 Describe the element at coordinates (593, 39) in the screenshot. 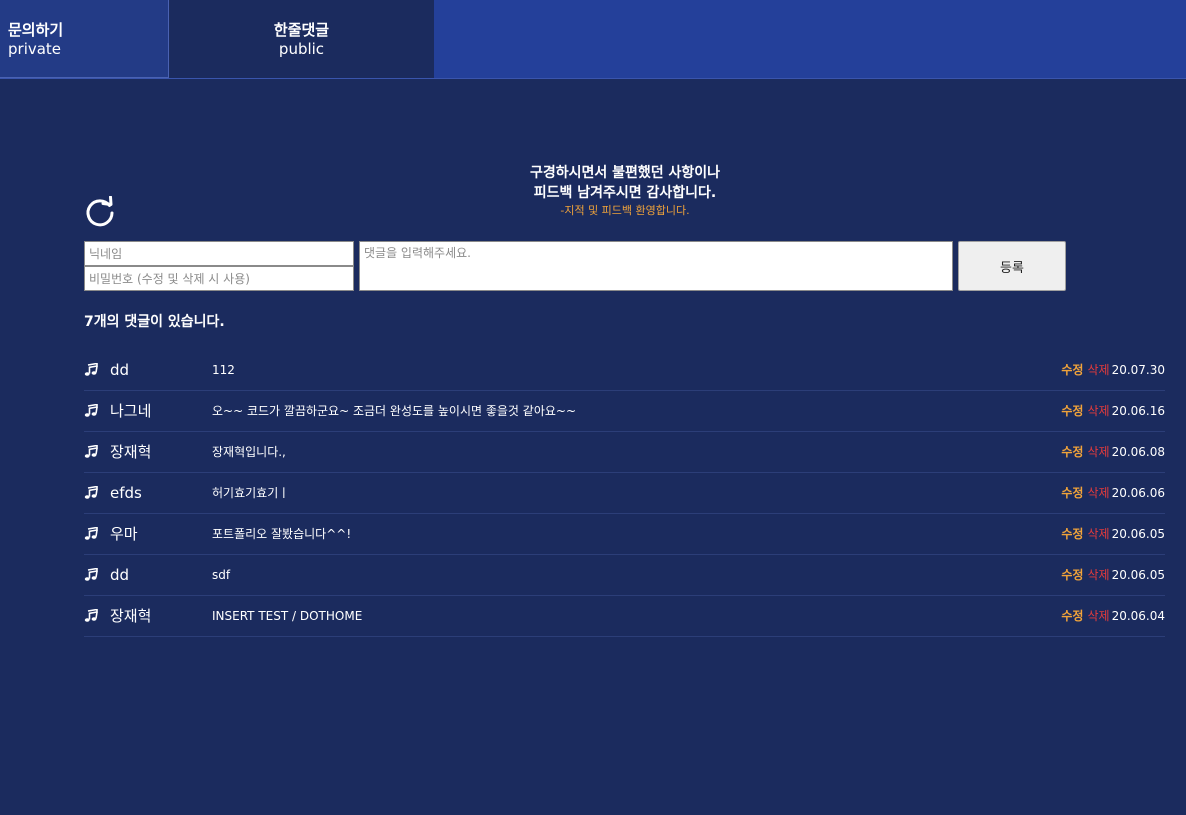

I see `tab-bar: 문의하기 private 한줄댓글 public` at that location.